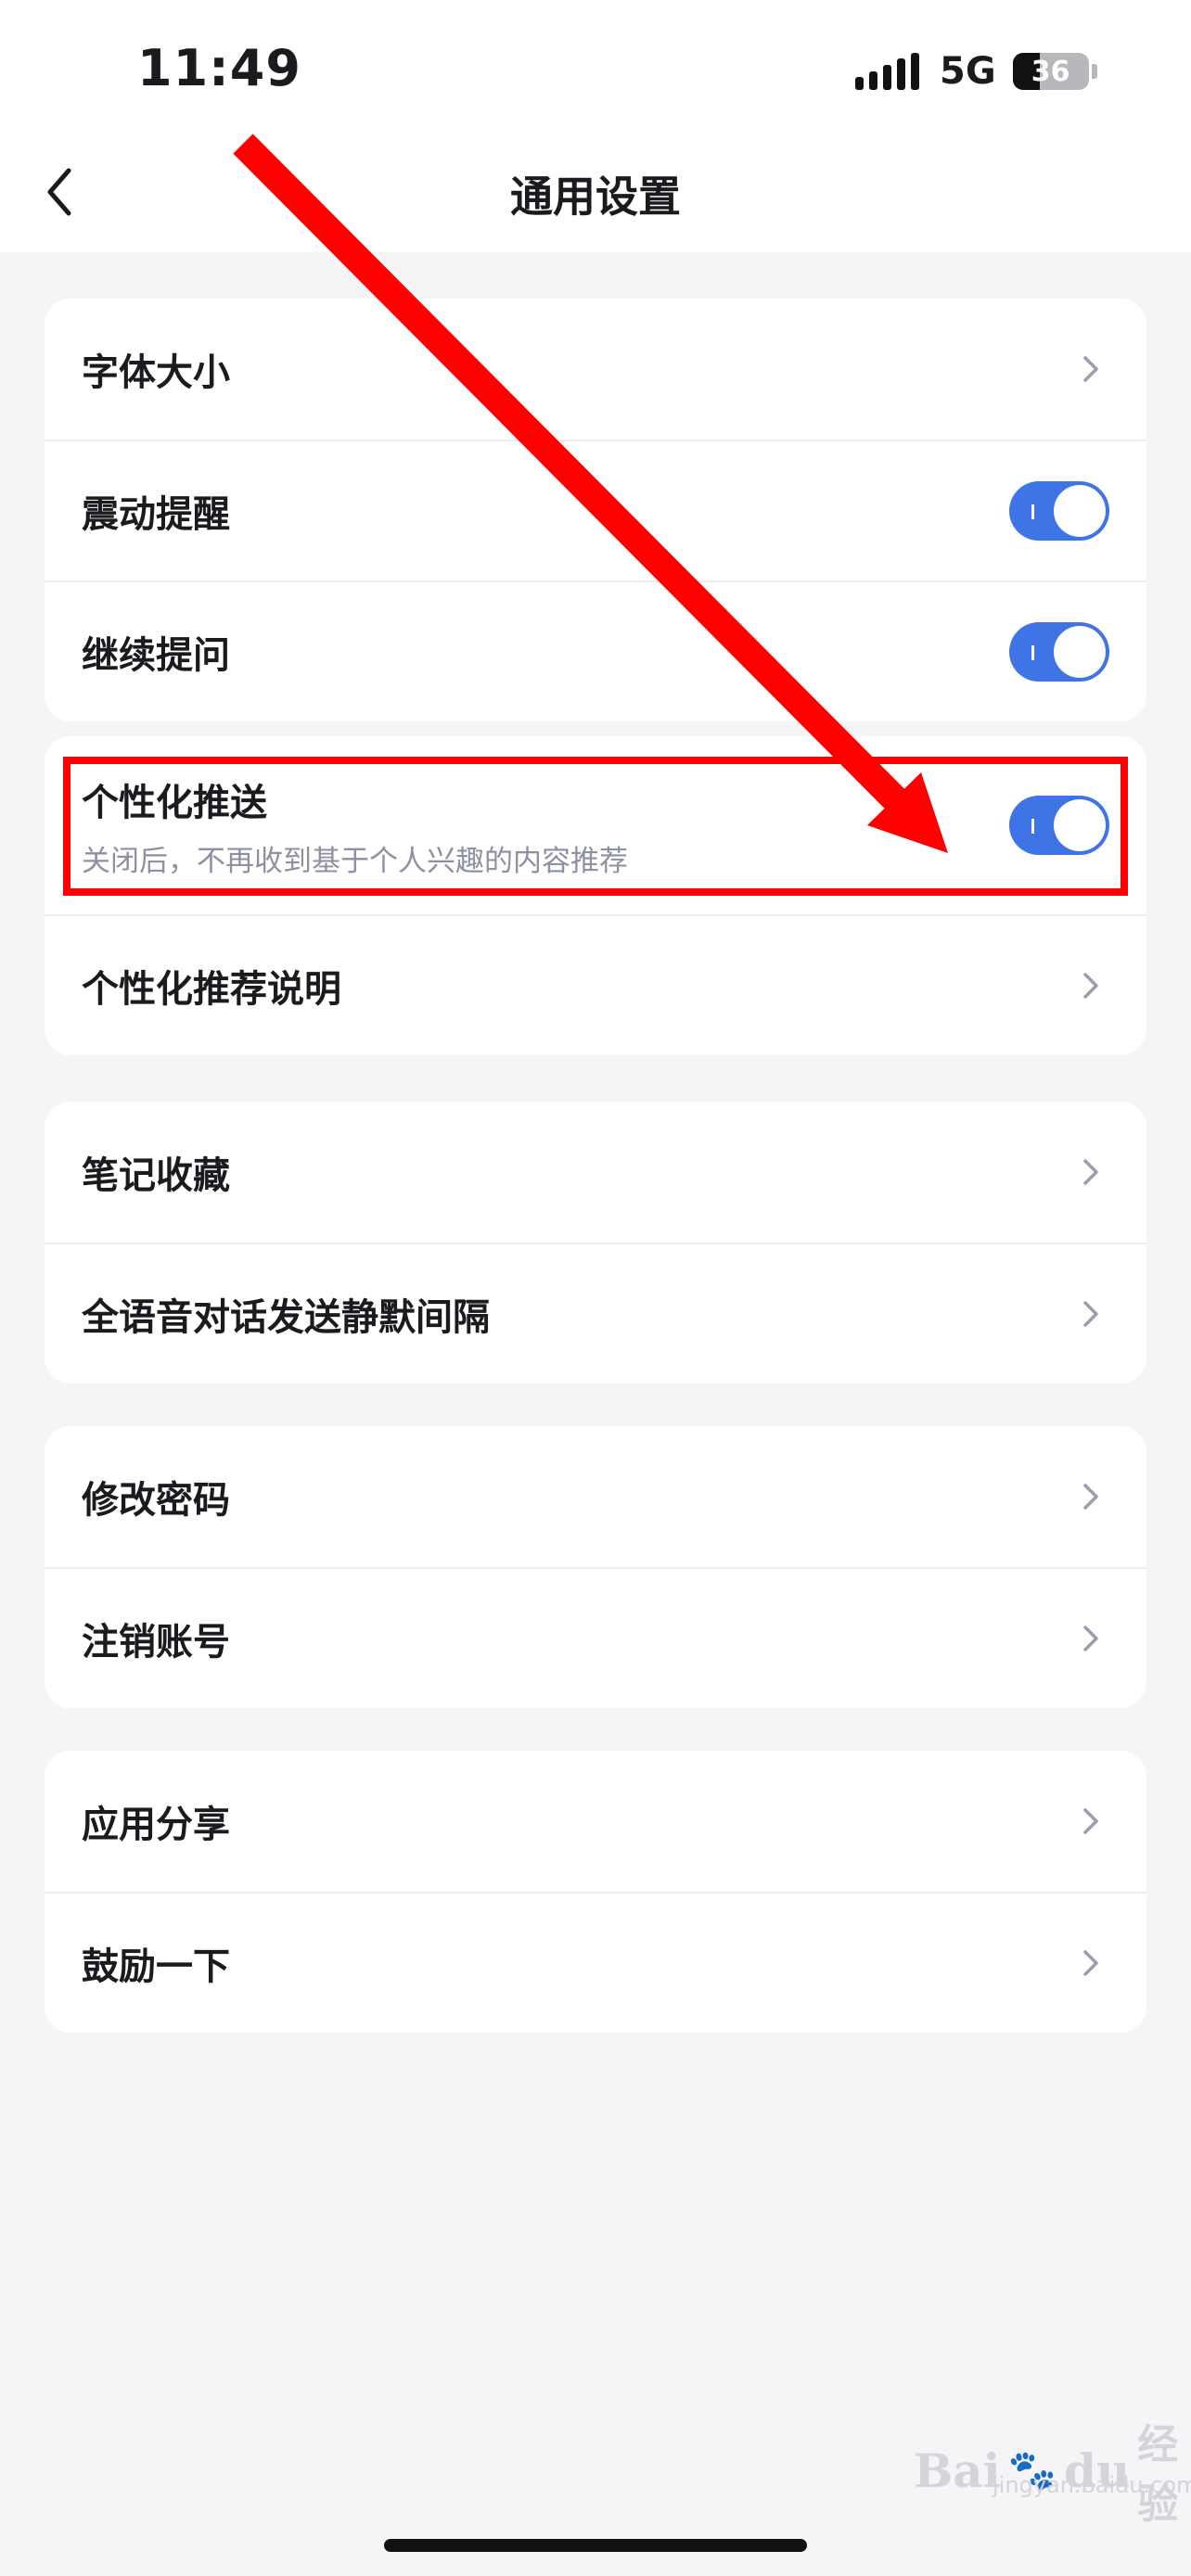 The image size is (1191, 2576). I want to click on delete-account-row: 注销账号, so click(595, 1638).